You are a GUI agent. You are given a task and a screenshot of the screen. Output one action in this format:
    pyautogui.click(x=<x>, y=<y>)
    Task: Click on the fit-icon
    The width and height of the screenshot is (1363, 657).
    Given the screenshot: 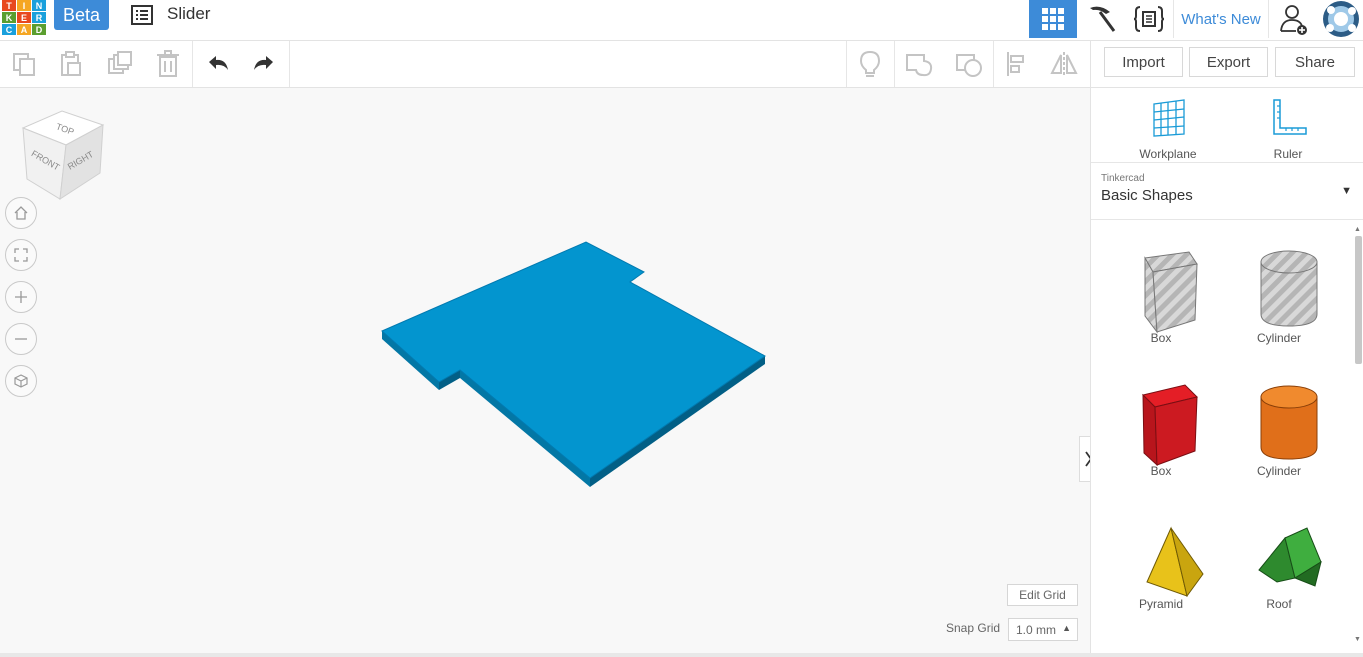 What is the action you would take?
    pyautogui.click(x=21, y=255)
    